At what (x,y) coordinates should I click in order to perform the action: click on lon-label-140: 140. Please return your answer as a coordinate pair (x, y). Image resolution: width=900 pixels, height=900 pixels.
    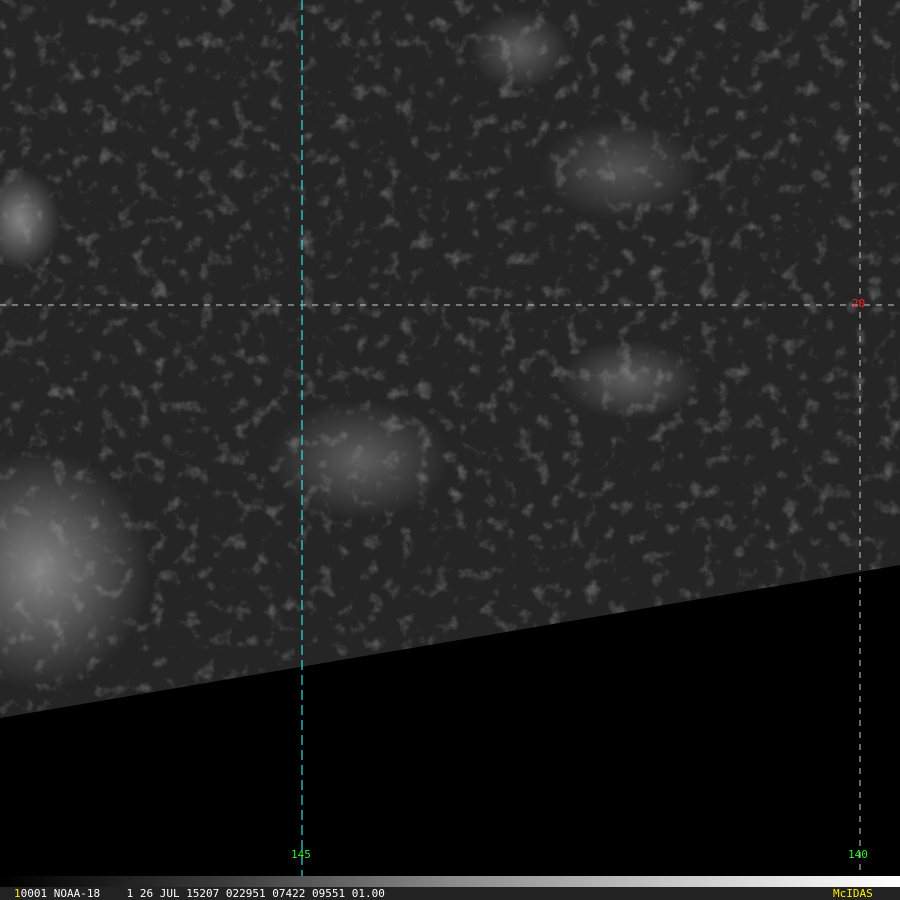
    Looking at the image, I should click on (858, 854).